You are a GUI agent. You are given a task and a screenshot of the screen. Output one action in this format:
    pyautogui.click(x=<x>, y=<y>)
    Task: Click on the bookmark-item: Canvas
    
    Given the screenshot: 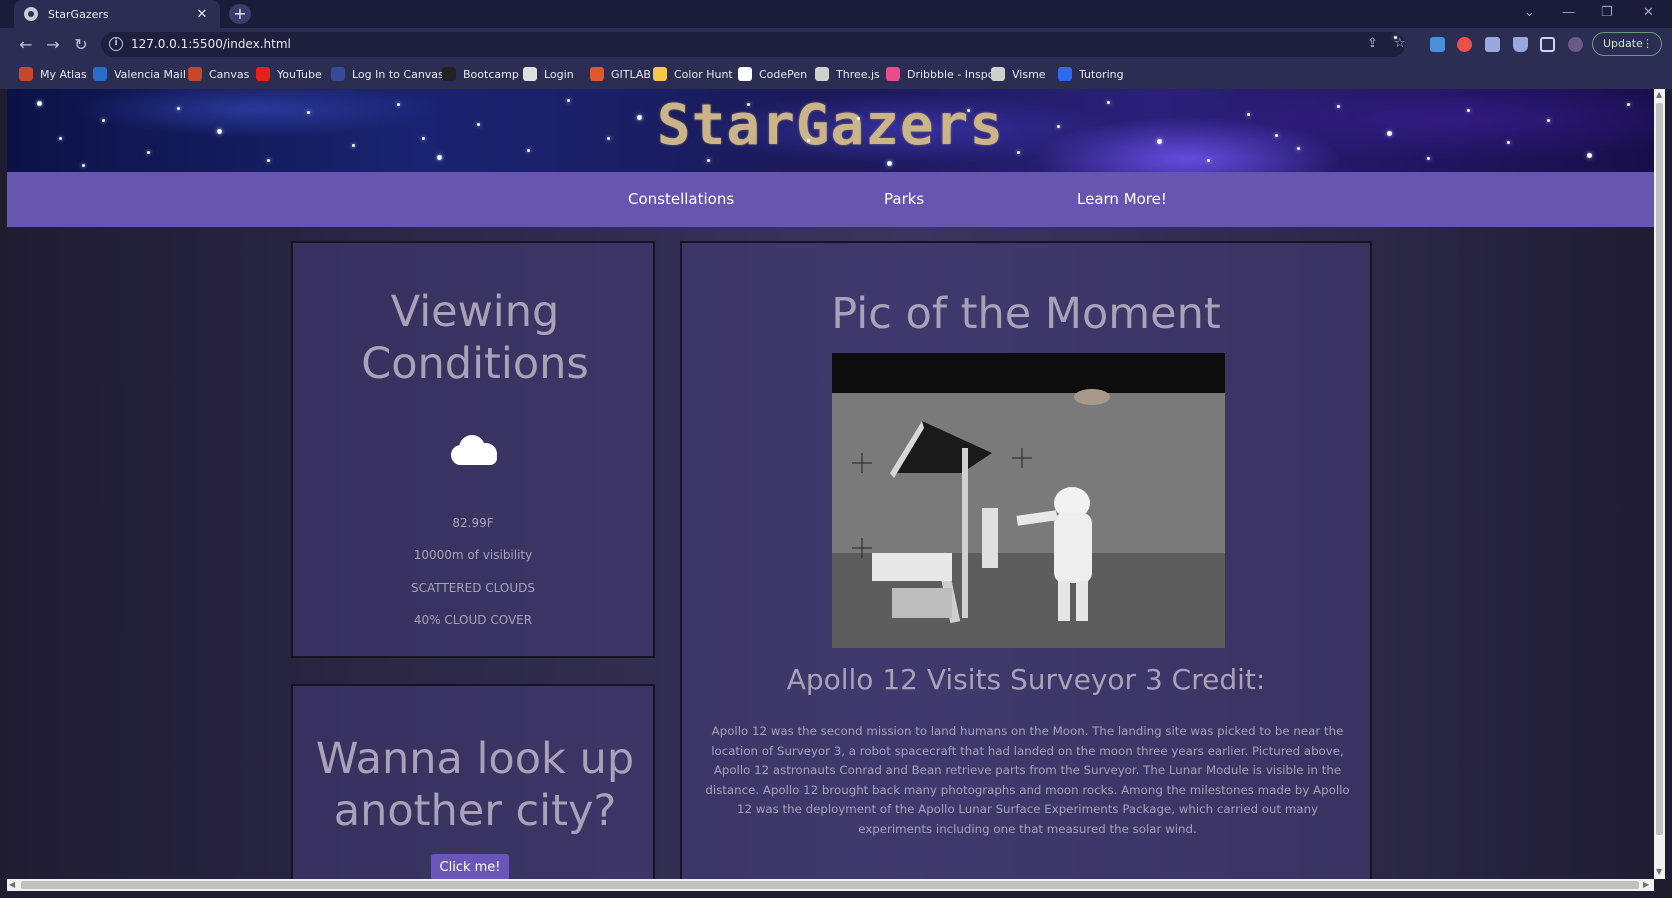 What is the action you would take?
    pyautogui.click(x=218, y=74)
    